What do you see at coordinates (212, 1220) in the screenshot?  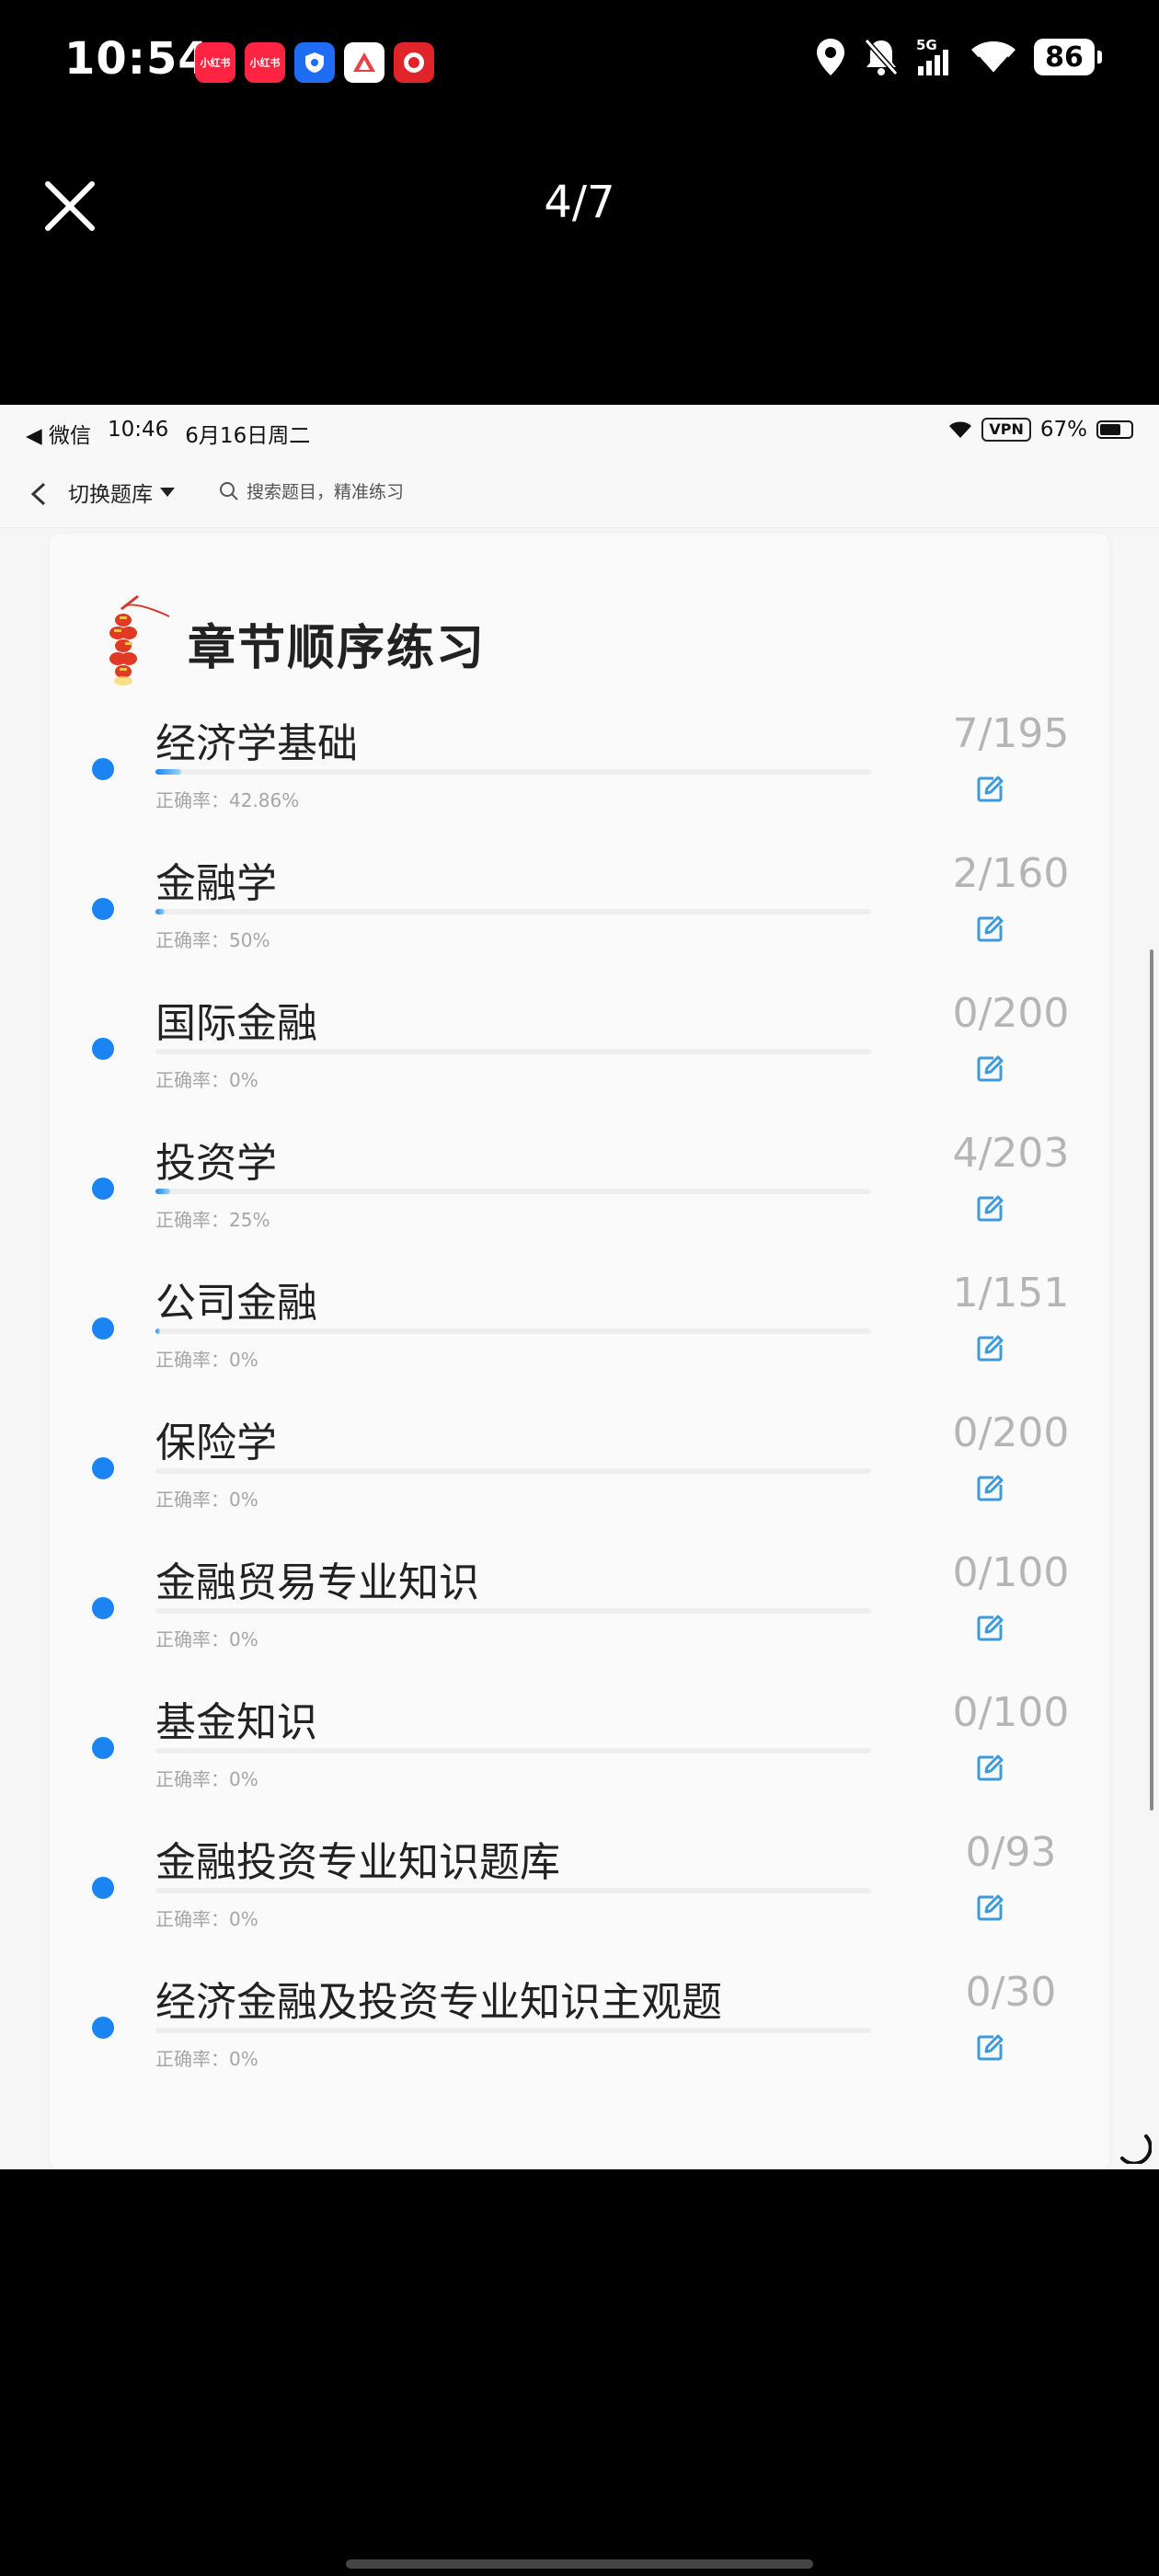 I see `chapter-accuracy: 正确率：25%` at bounding box center [212, 1220].